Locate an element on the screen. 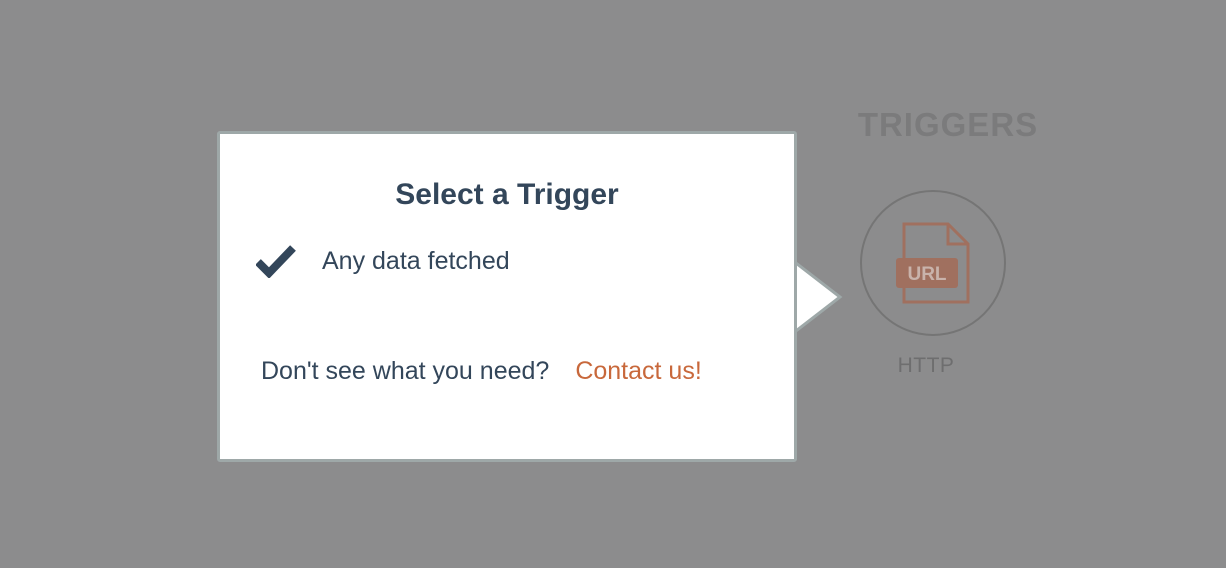 This screenshot has height=568, width=1226. trigger-circle: URL is located at coordinates (933, 263).